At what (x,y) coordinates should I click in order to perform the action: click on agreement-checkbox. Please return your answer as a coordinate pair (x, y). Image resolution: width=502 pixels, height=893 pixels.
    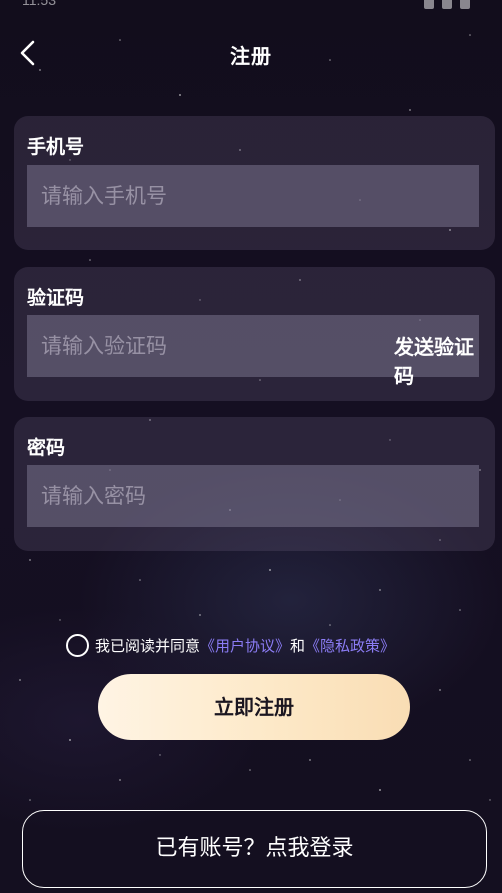
    Looking at the image, I should click on (77, 645).